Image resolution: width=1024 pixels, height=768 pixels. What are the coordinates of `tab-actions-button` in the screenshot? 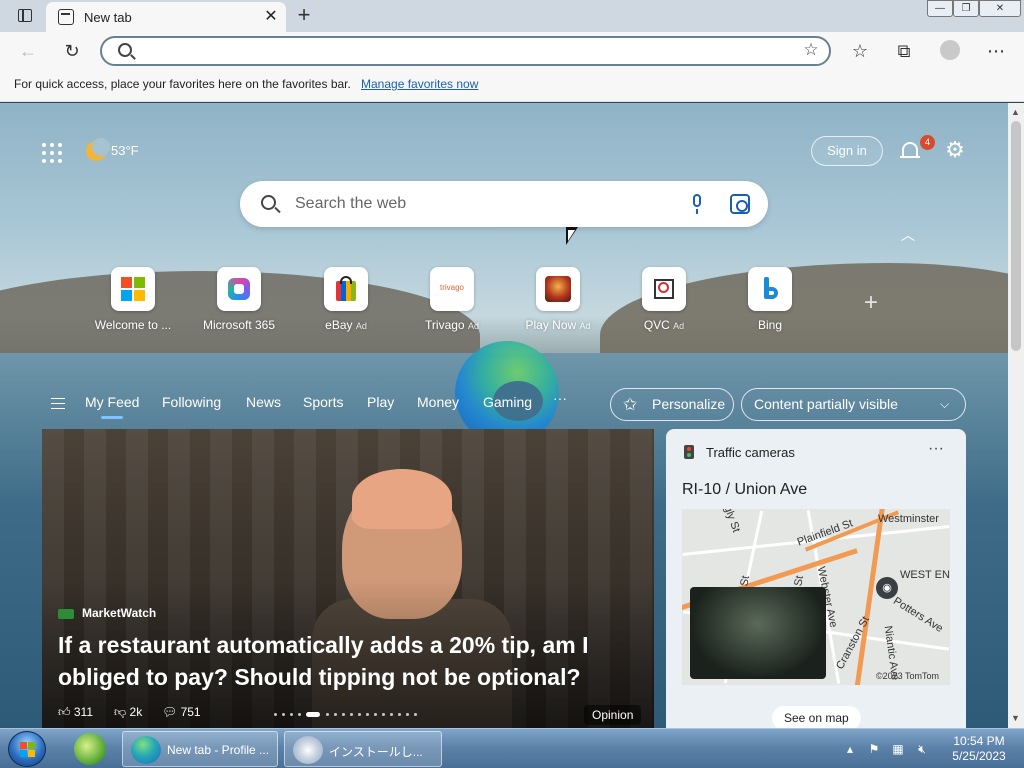 It's located at (24, 16).